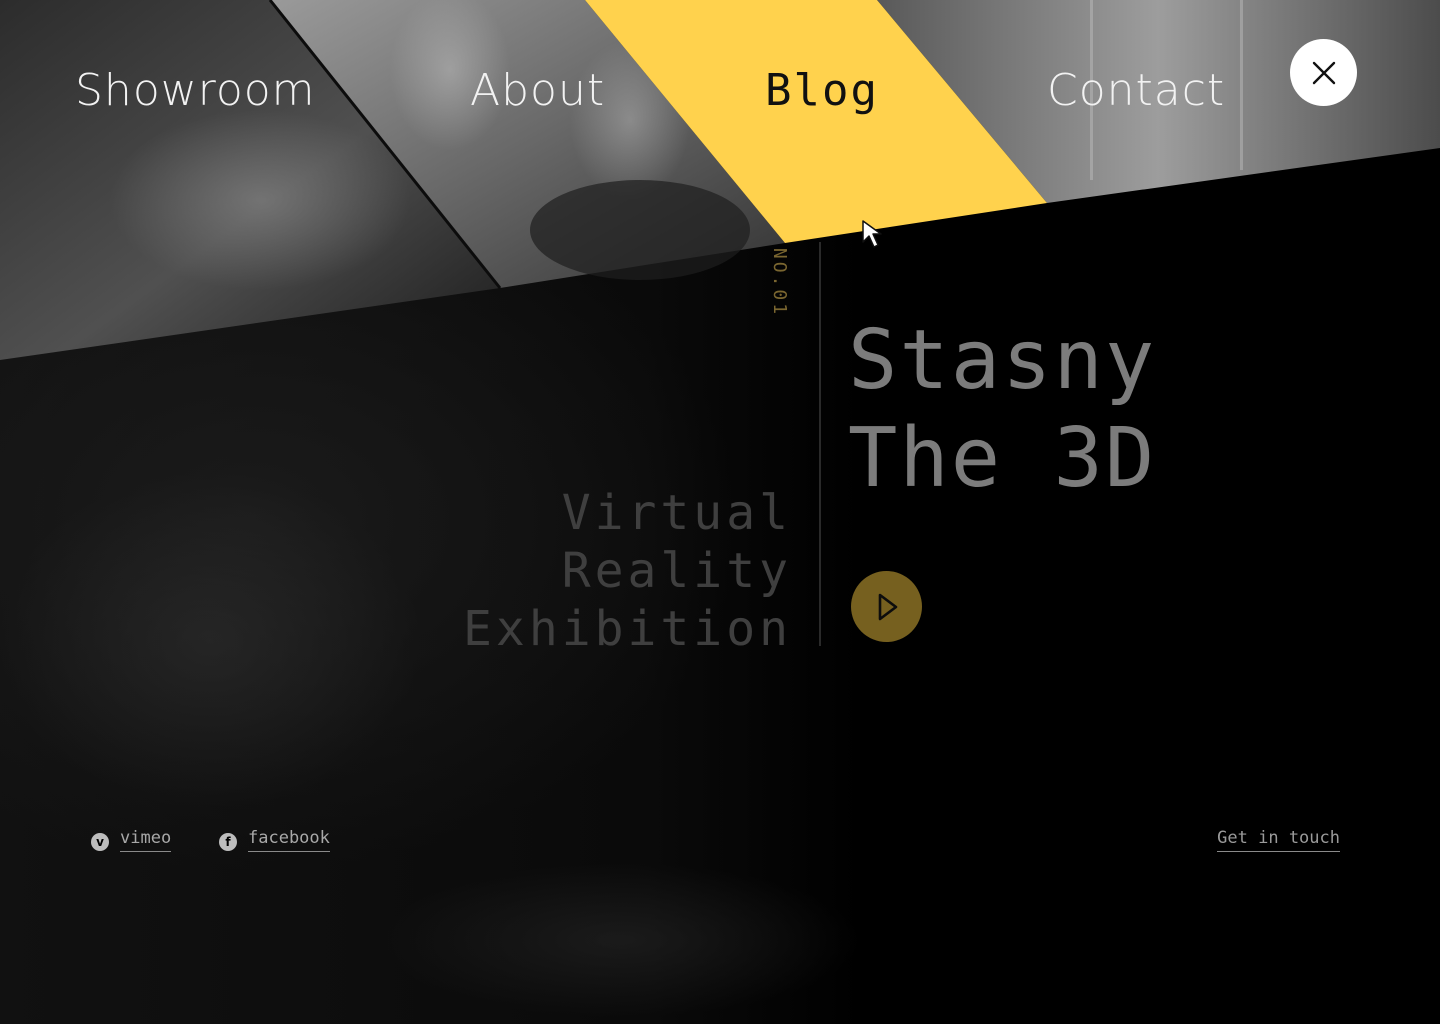 Image resolution: width=1440 pixels, height=1024 pixels. I want to click on play-icon, so click(887, 606).